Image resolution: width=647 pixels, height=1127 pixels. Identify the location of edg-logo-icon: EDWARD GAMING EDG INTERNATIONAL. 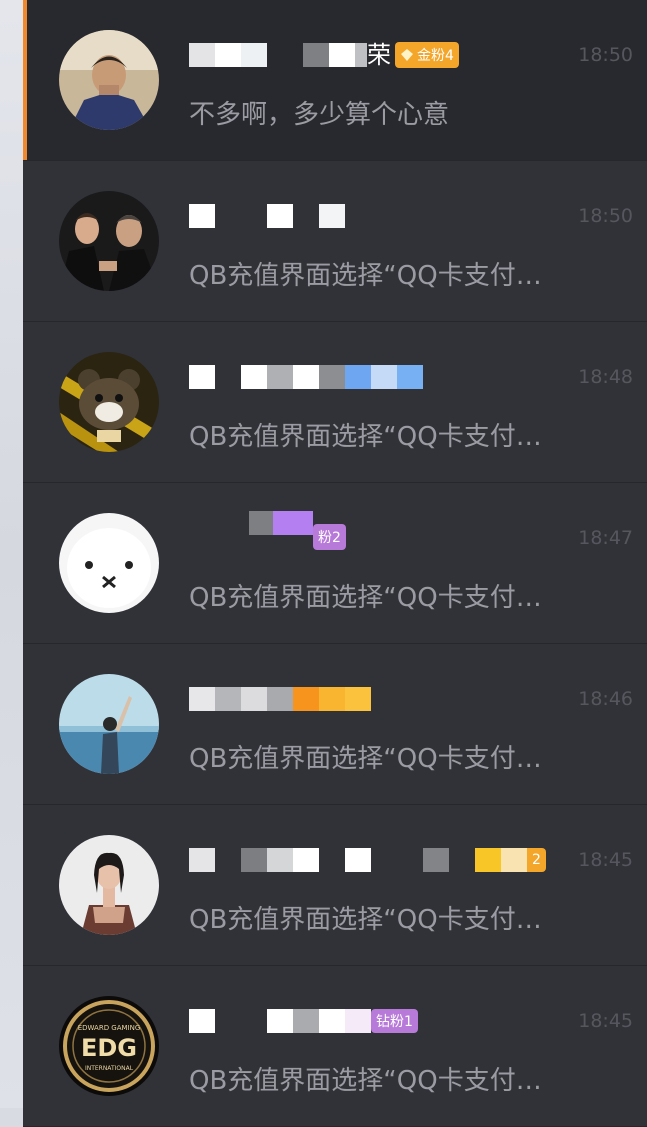
(109, 1046).